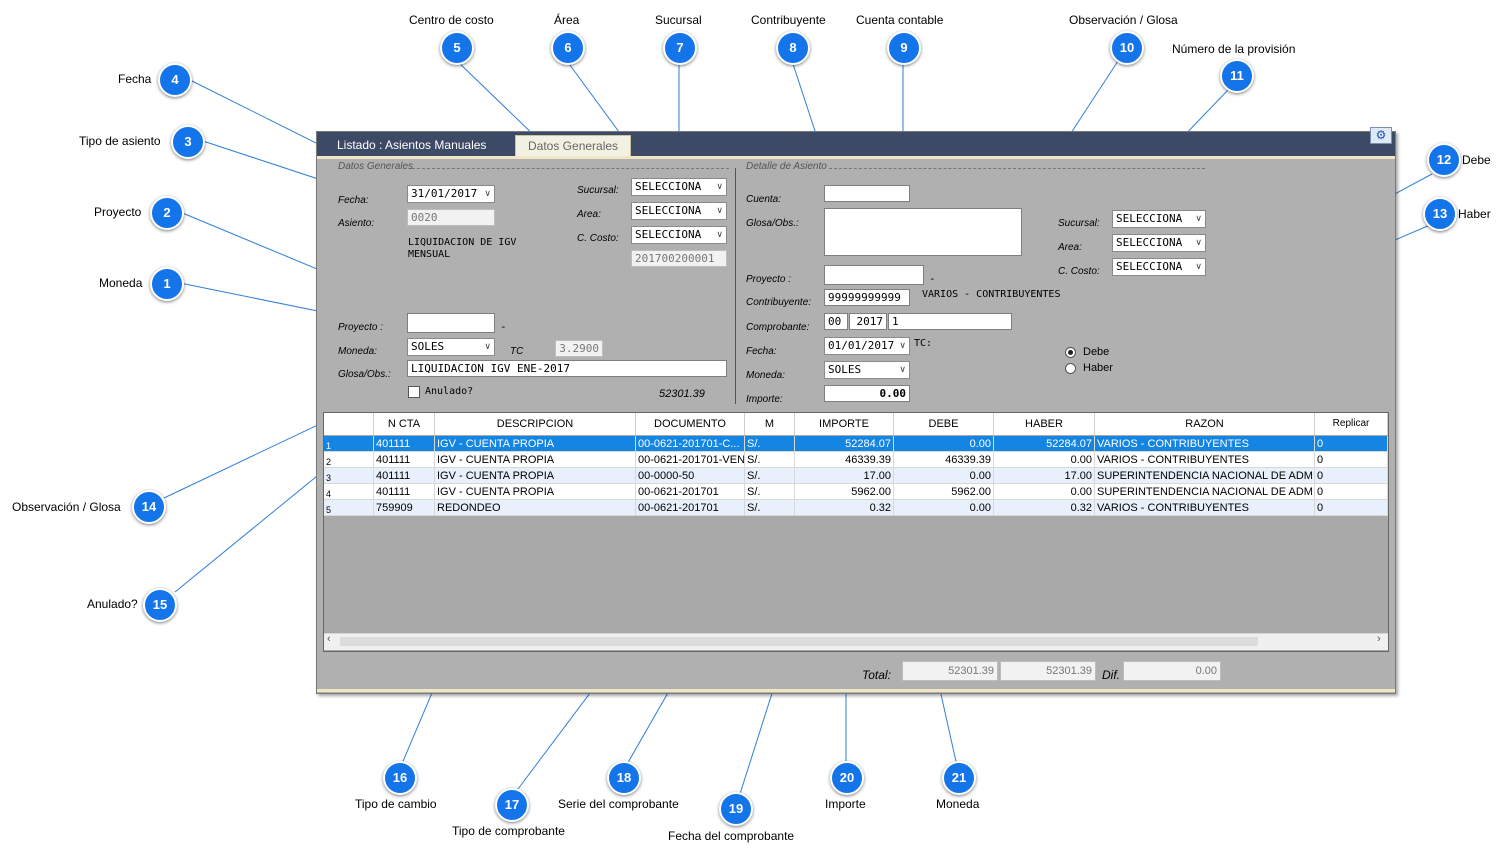 The width and height of the screenshot is (1508, 860). What do you see at coordinates (1044, 476) in the screenshot?
I see `cell-haber: 17.00` at bounding box center [1044, 476].